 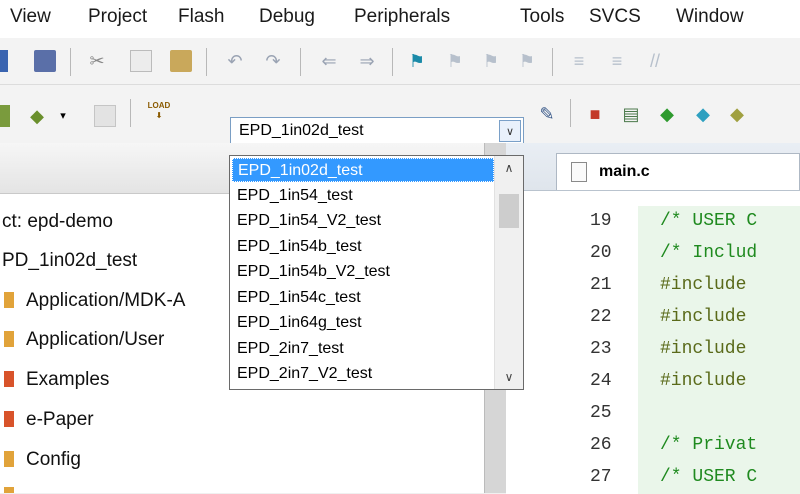 What do you see at coordinates (37, 116) in the screenshot?
I see `build-icon: ◆` at bounding box center [37, 116].